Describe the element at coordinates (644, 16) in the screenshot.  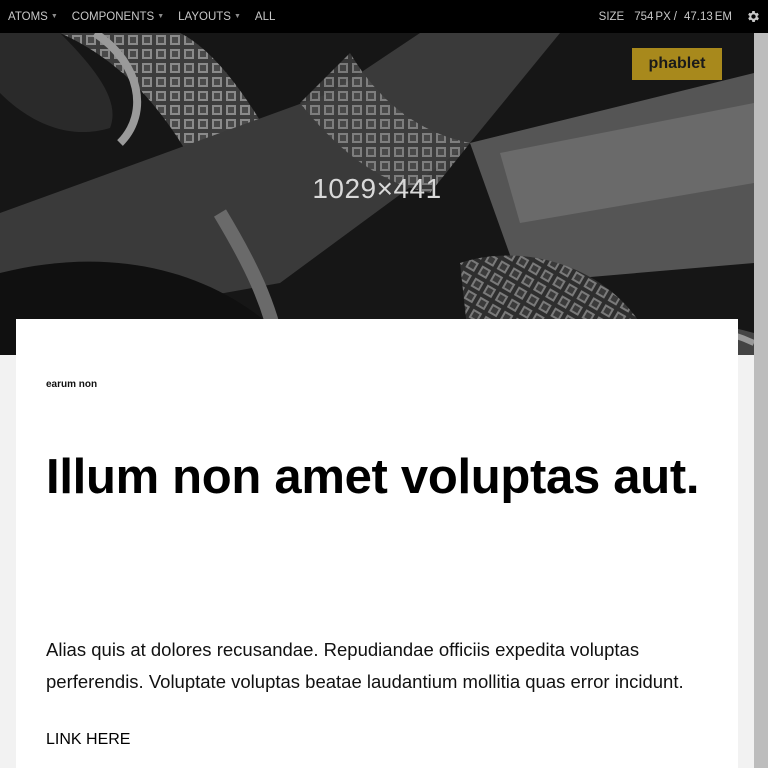
I see `size-px-value: 754` at that location.